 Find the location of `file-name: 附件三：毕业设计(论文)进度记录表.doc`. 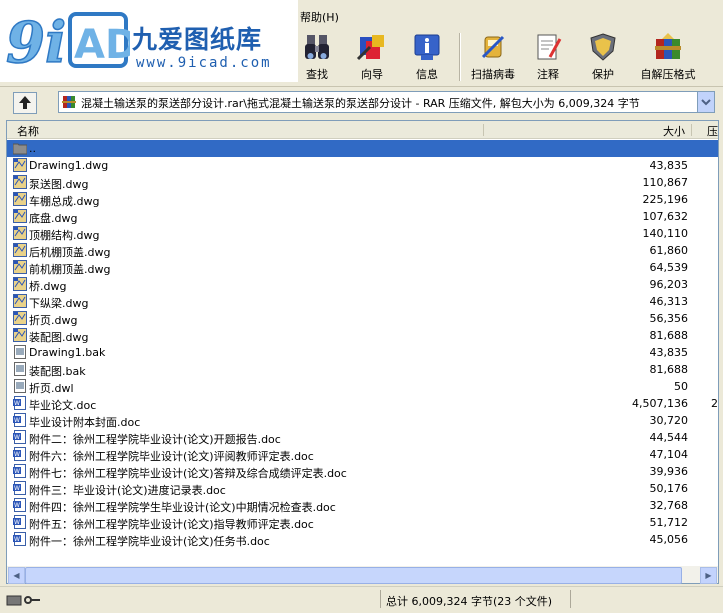

file-name: 附件三：毕业设计(论文)进度记录表.doc is located at coordinates (127, 490).